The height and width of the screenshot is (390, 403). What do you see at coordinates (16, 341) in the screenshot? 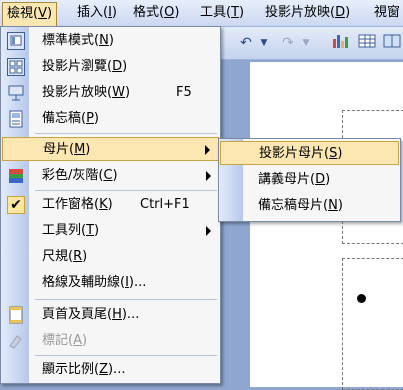
I see `markup-icon` at bounding box center [16, 341].